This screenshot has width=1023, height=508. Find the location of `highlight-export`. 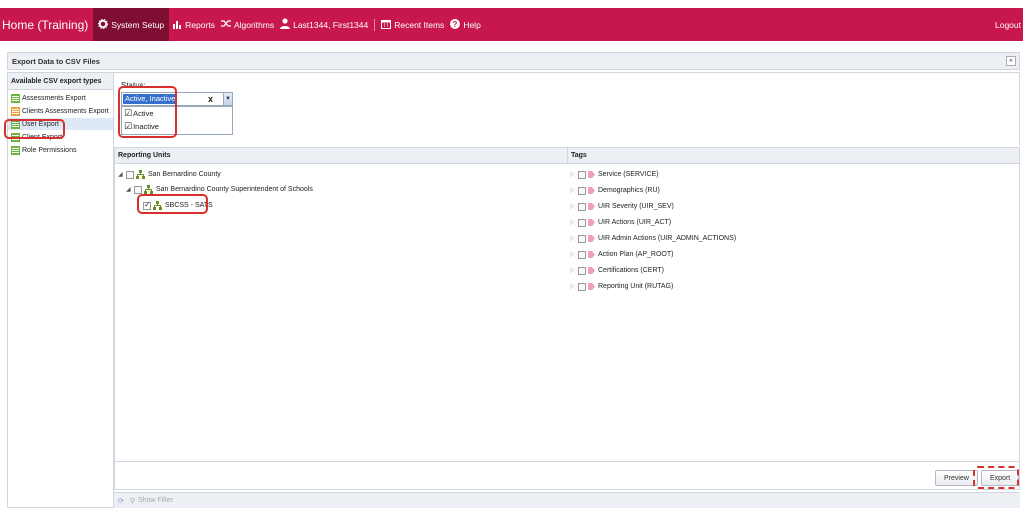

highlight-export is located at coordinates (996, 477).